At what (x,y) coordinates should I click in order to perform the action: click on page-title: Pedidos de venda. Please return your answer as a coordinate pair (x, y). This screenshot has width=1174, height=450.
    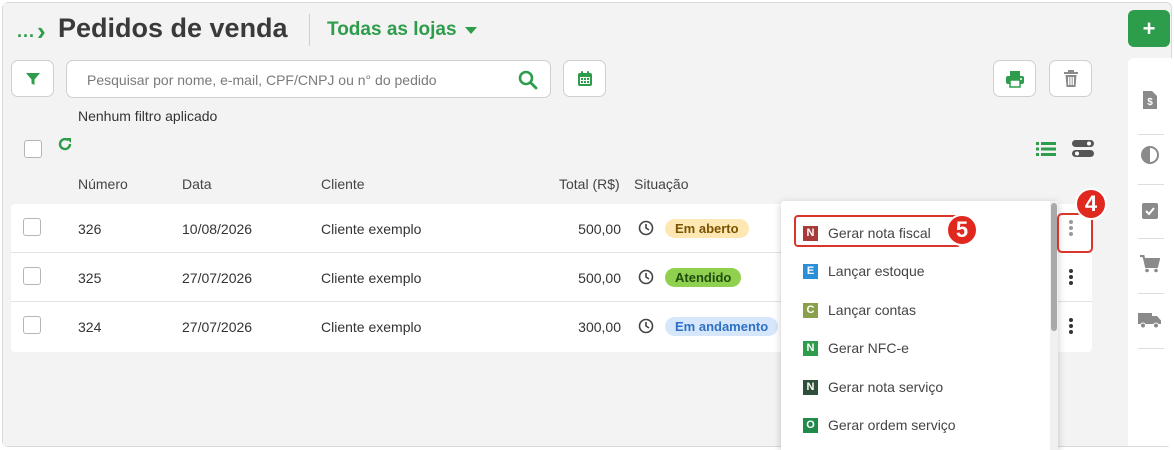
    Looking at the image, I should click on (173, 28).